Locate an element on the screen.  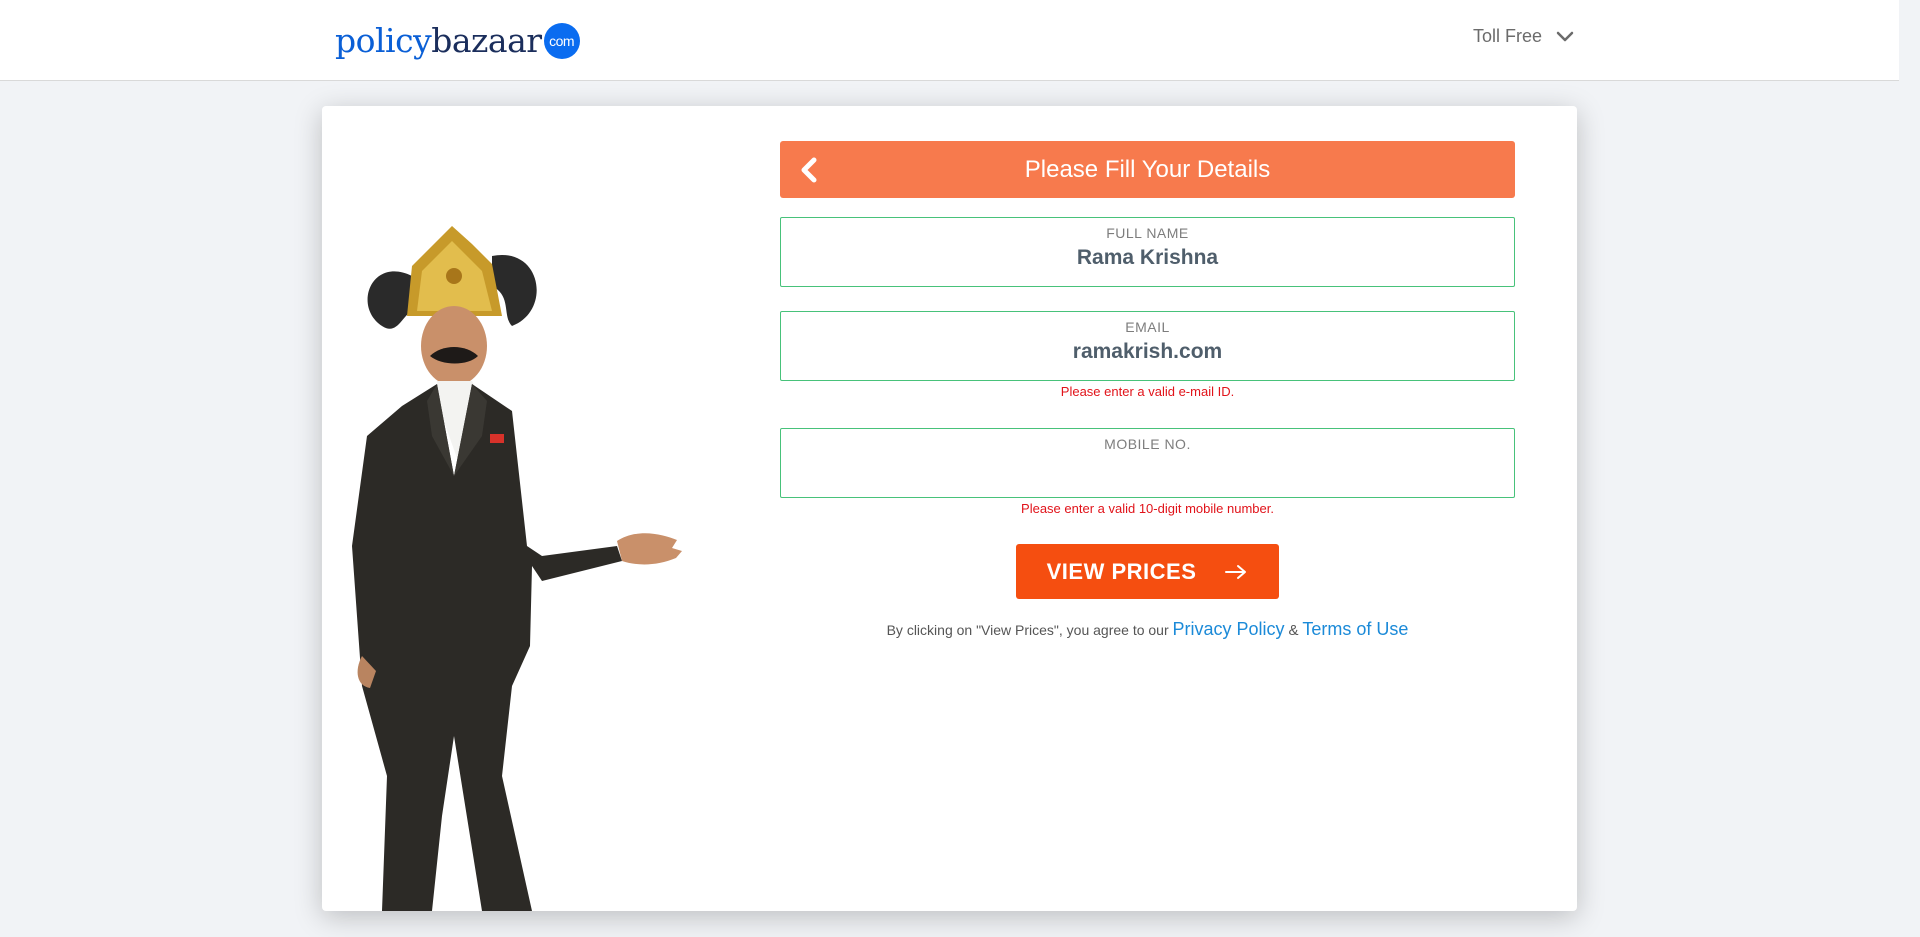
mascot-image is located at coordinates (517, 568).